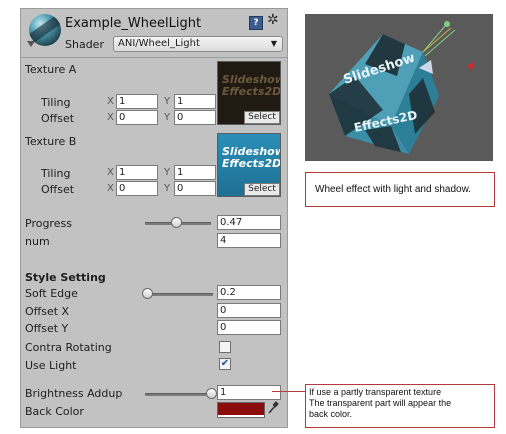 The height and width of the screenshot is (434, 506). I want to click on help-icon: ?, so click(256, 23).